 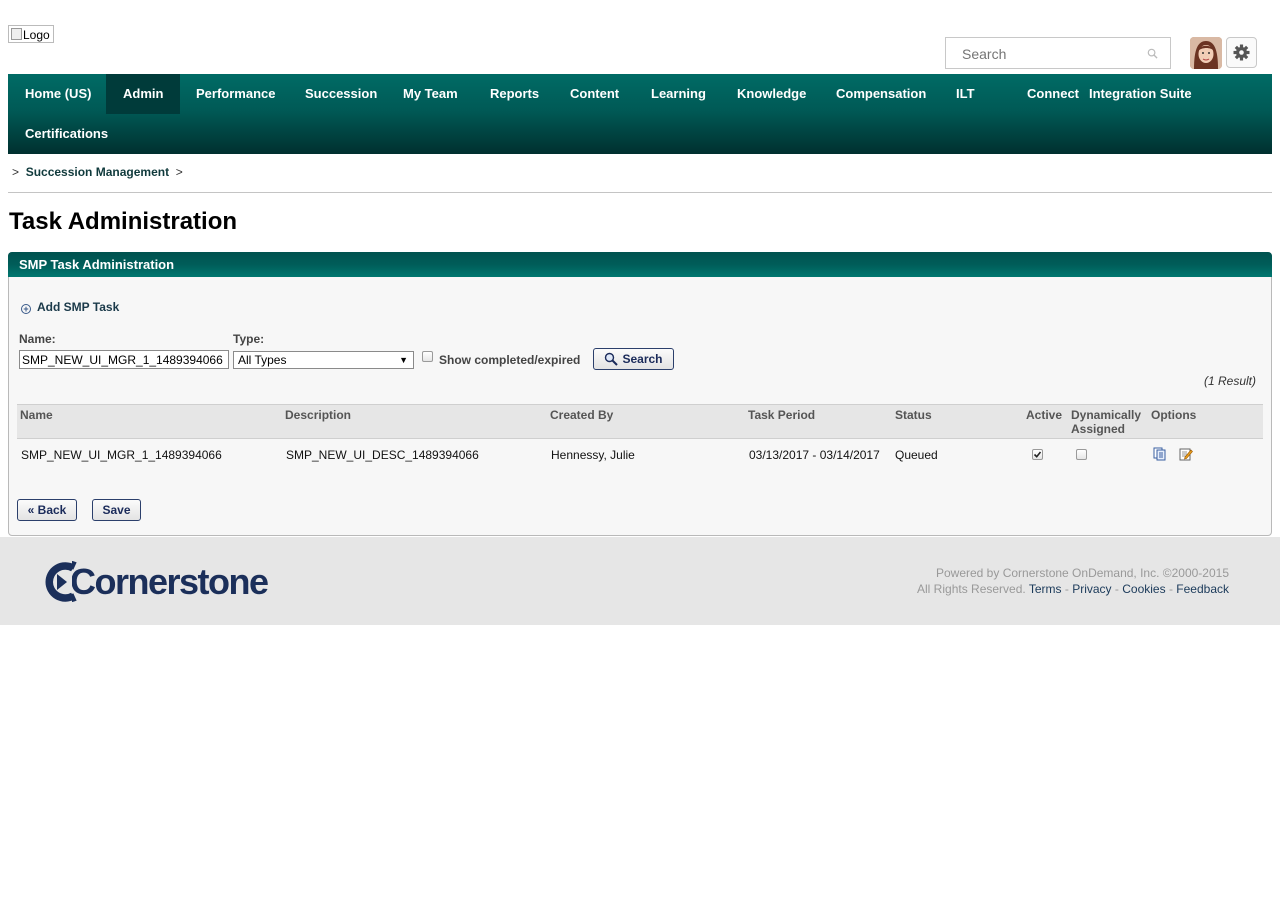 I want to click on breadcrumb-succession-management: Succession Management, so click(x=97, y=172).